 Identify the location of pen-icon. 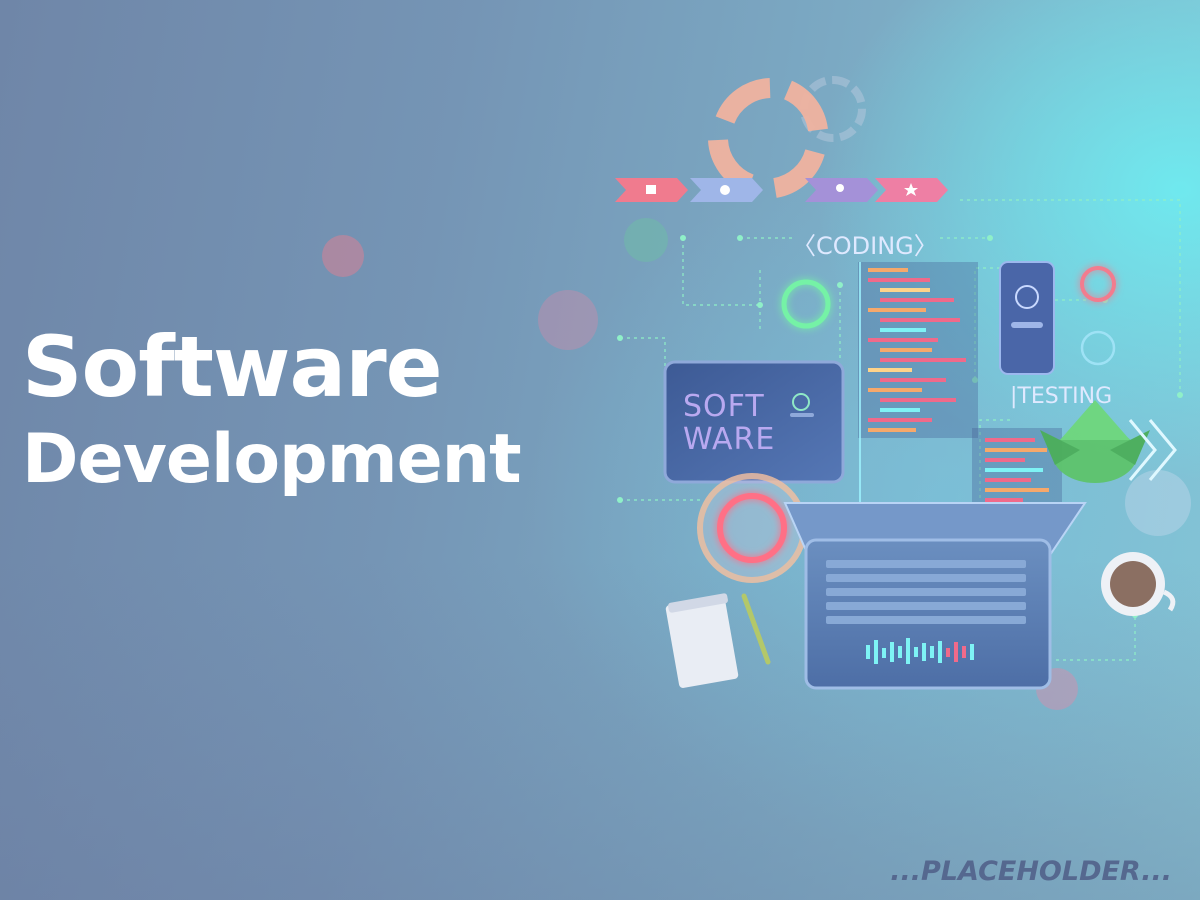
(756, 629).